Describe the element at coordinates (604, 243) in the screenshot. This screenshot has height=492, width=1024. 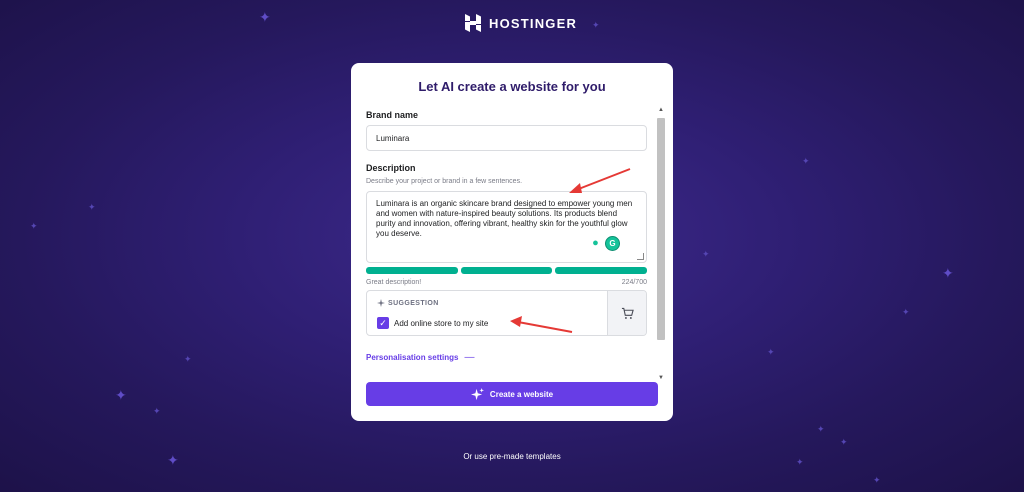
I see `grammar-assistant-icons: ● G` at that location.